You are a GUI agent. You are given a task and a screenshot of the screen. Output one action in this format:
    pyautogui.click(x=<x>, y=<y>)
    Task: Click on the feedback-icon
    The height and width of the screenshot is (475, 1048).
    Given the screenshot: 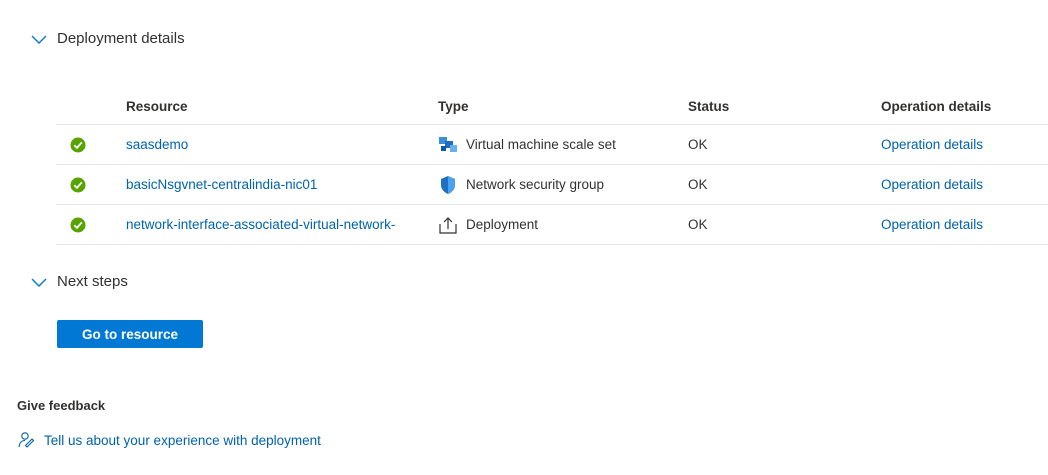 What is the action you would take?
    pyautogui.click(x=26, y=440)
    